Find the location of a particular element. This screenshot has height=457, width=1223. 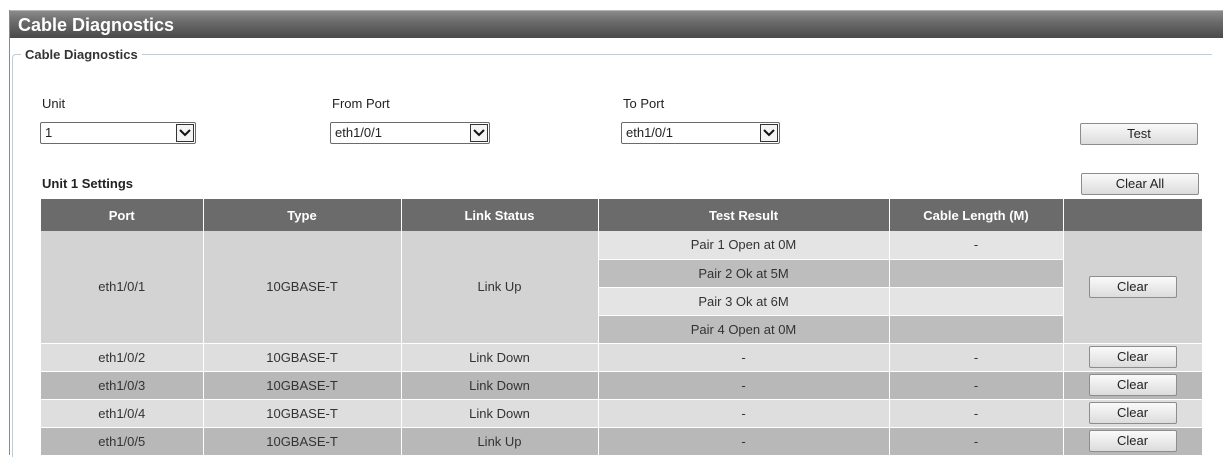

unit-label: Unit is located at coordinates (54, 103).